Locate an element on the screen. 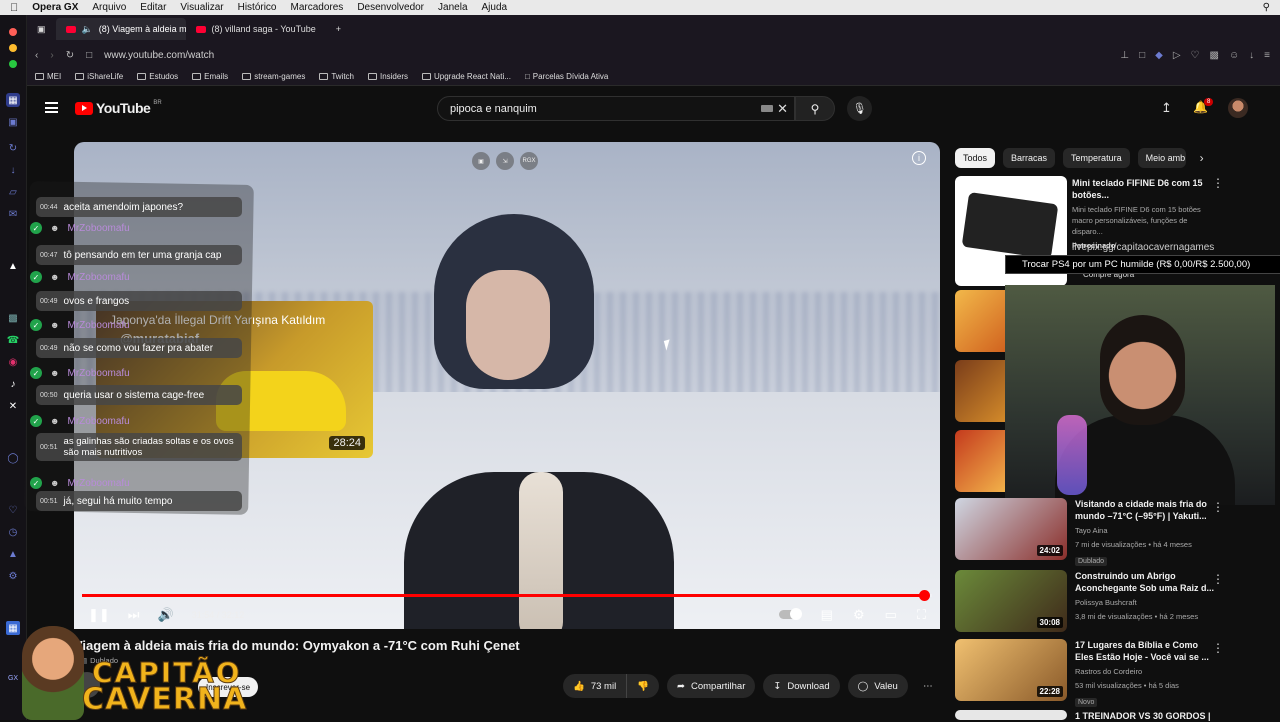  menu-item-marcadores: Marcadores is located at coordinates (317, 7).